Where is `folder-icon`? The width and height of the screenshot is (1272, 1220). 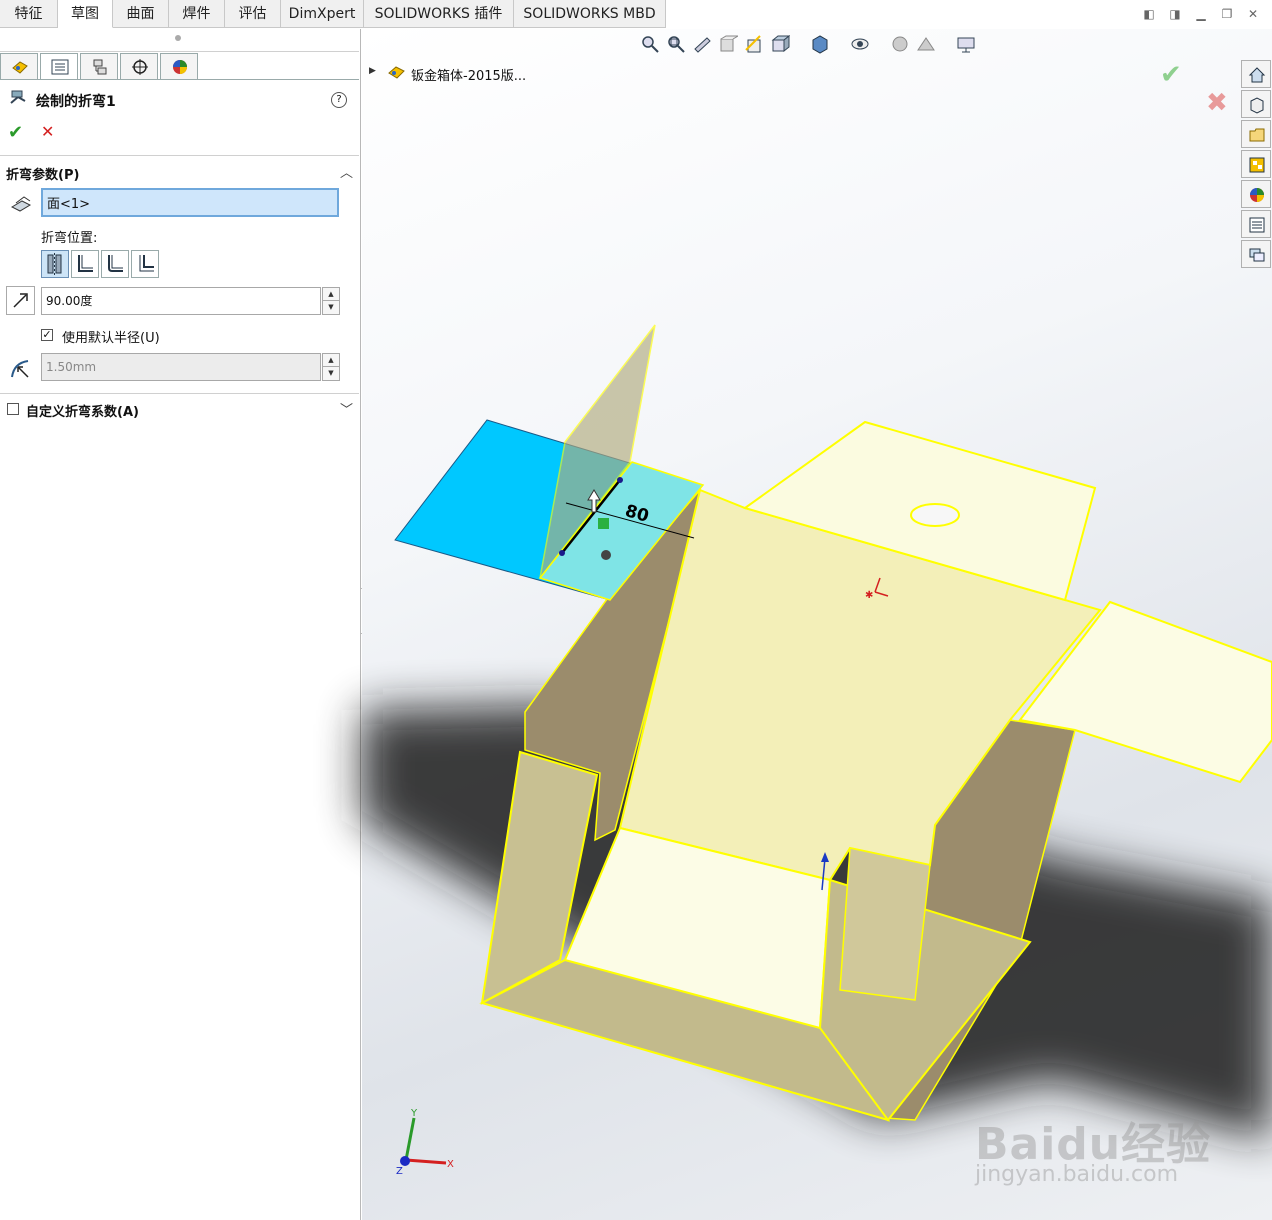
folder-icon is located at coordinates (1257, 135).